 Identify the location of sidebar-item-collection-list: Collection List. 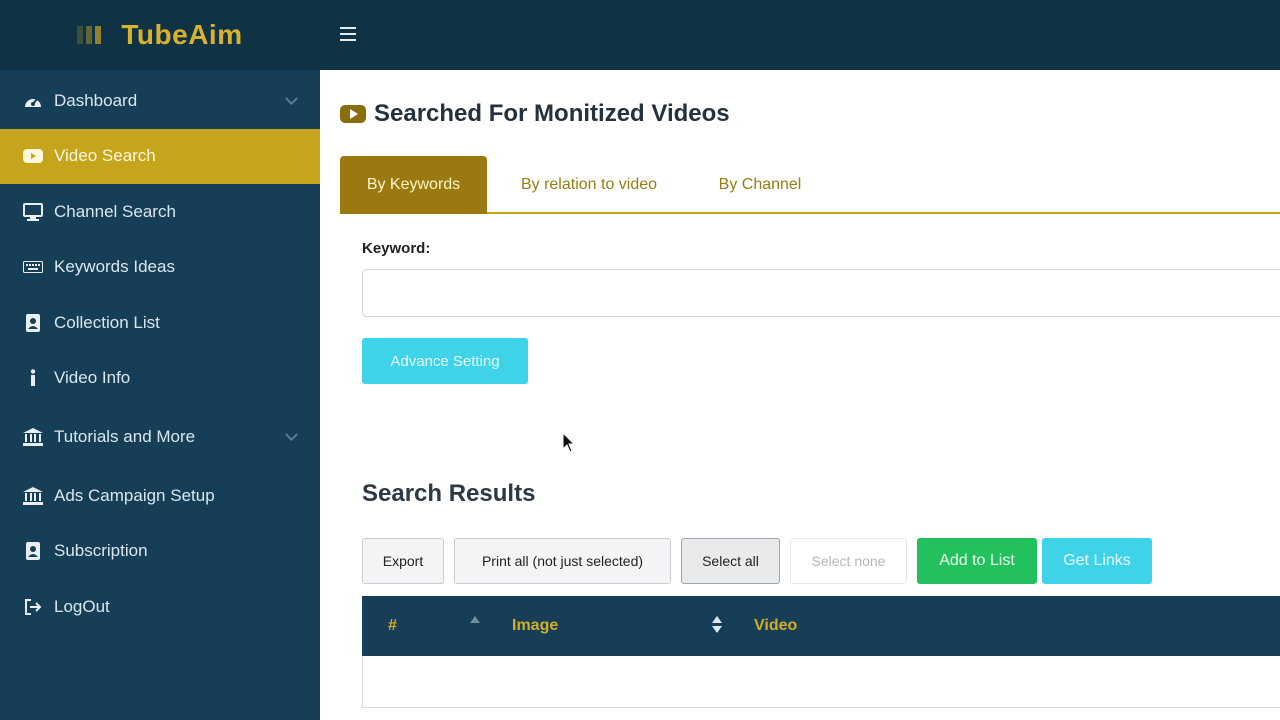
(160, 323).